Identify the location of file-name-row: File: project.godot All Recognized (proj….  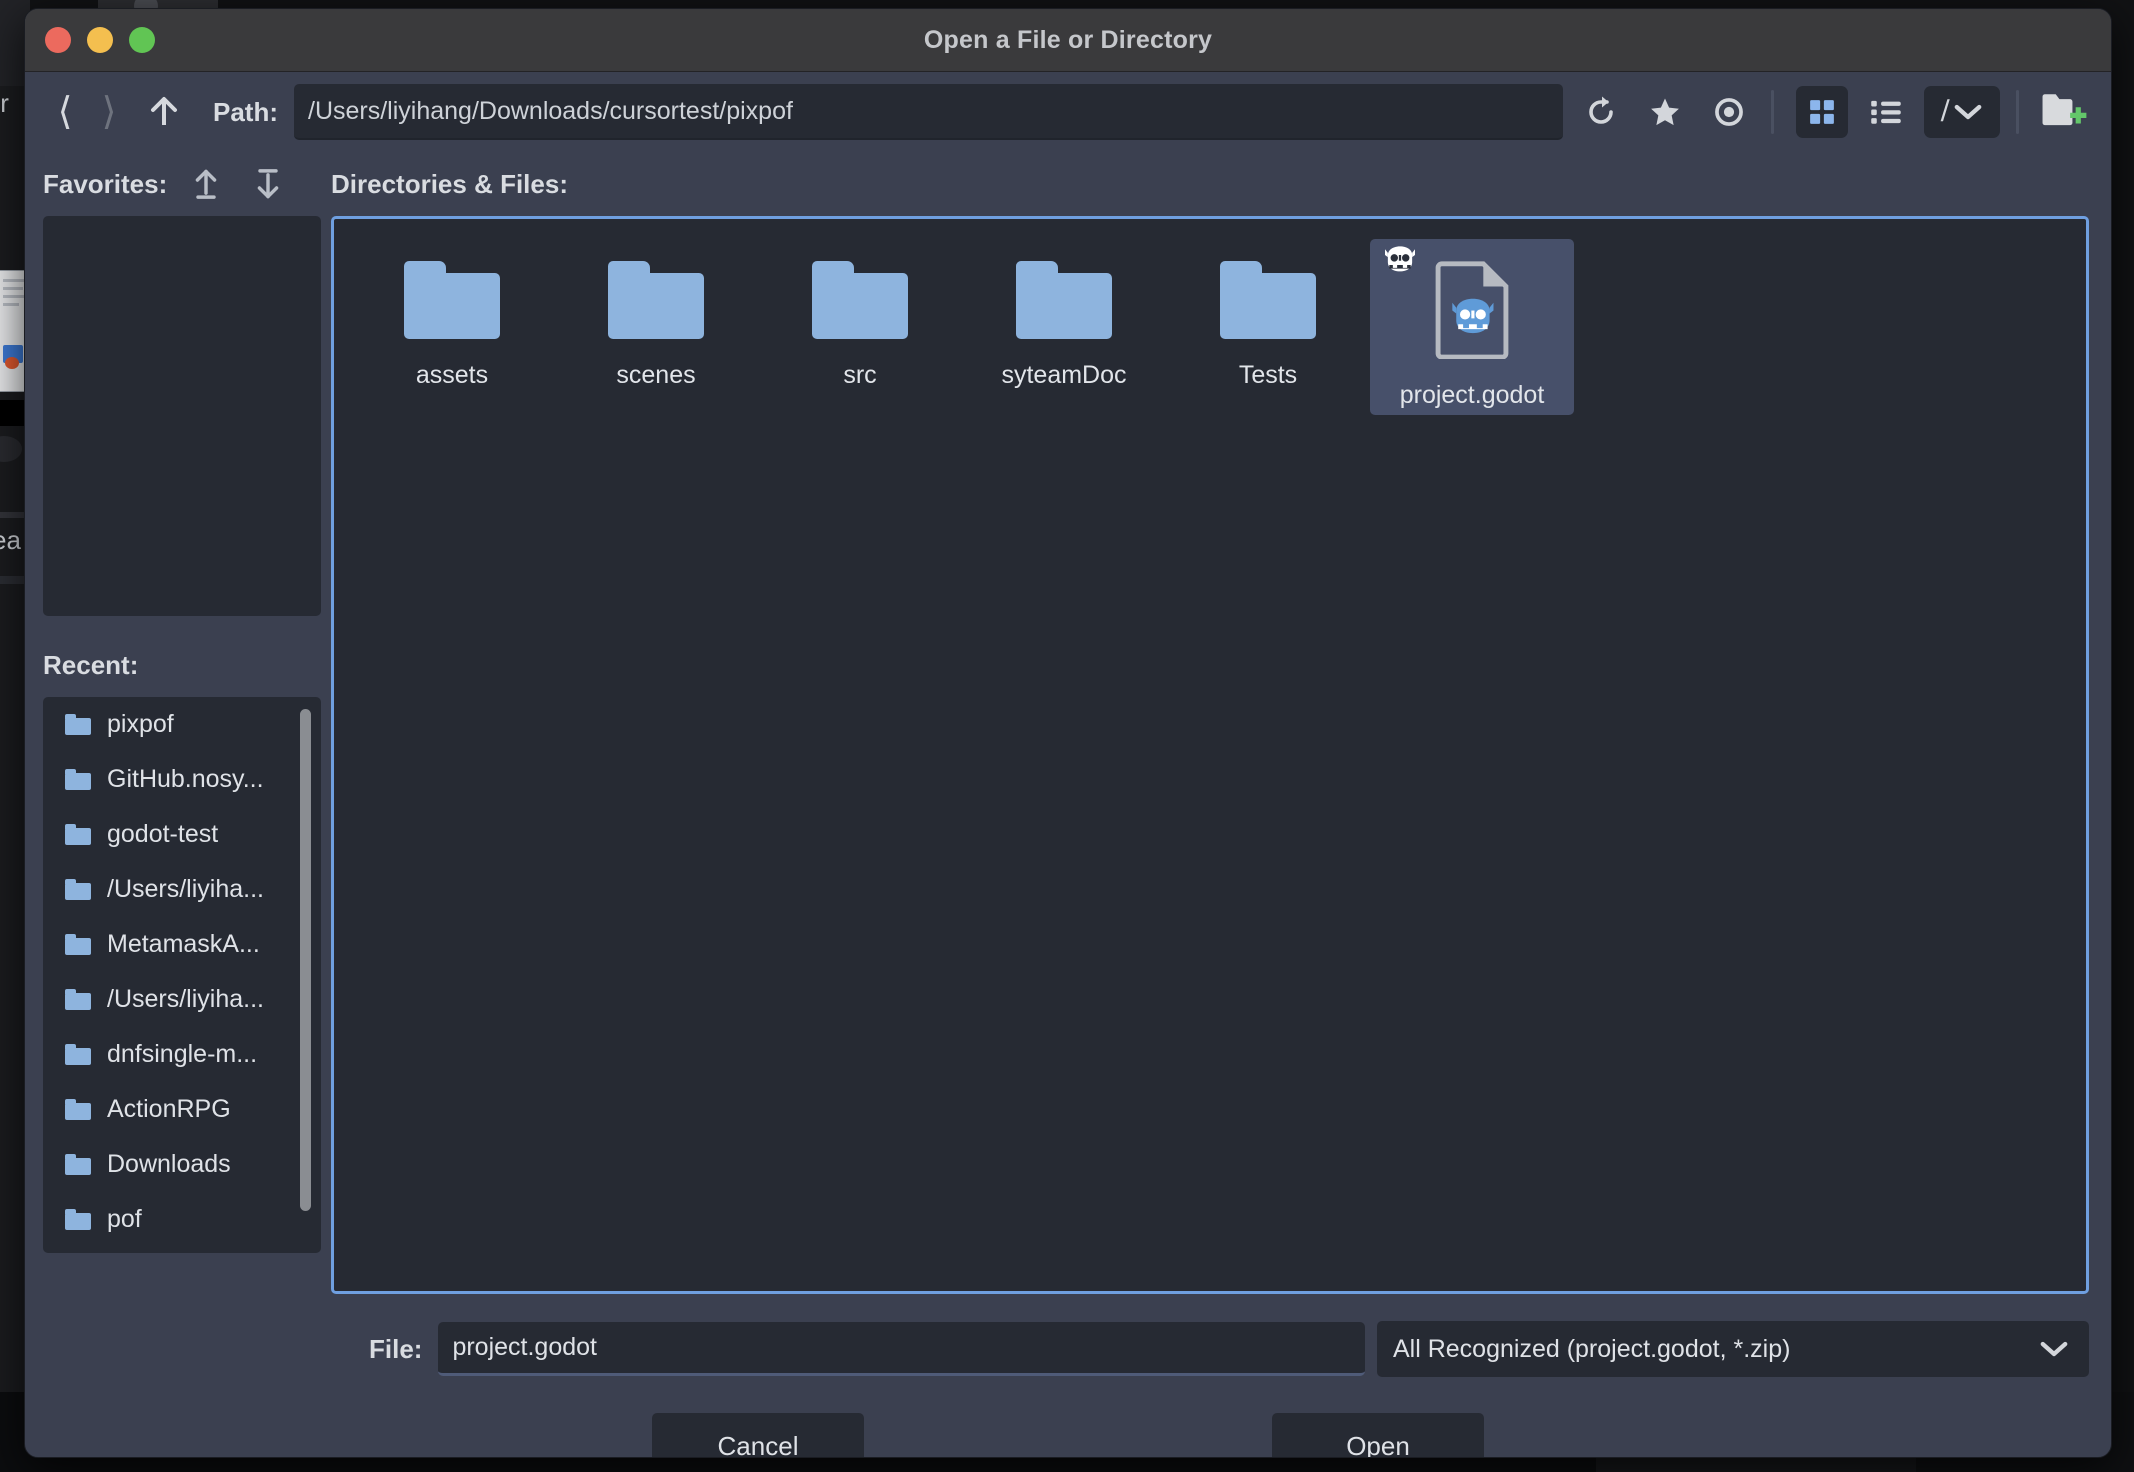
(1068, 1349).